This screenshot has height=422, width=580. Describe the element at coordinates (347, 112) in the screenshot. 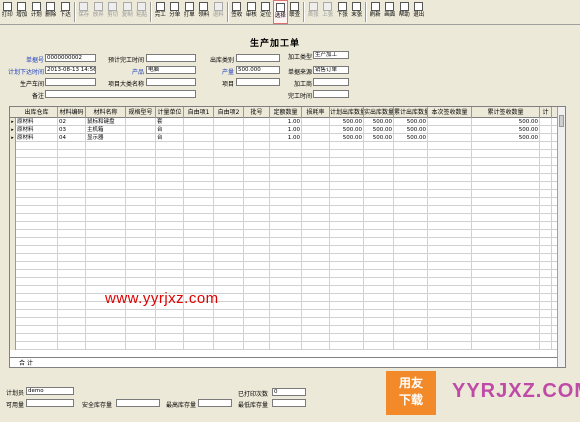

I see `column-header: 计划出库数量` at that location.